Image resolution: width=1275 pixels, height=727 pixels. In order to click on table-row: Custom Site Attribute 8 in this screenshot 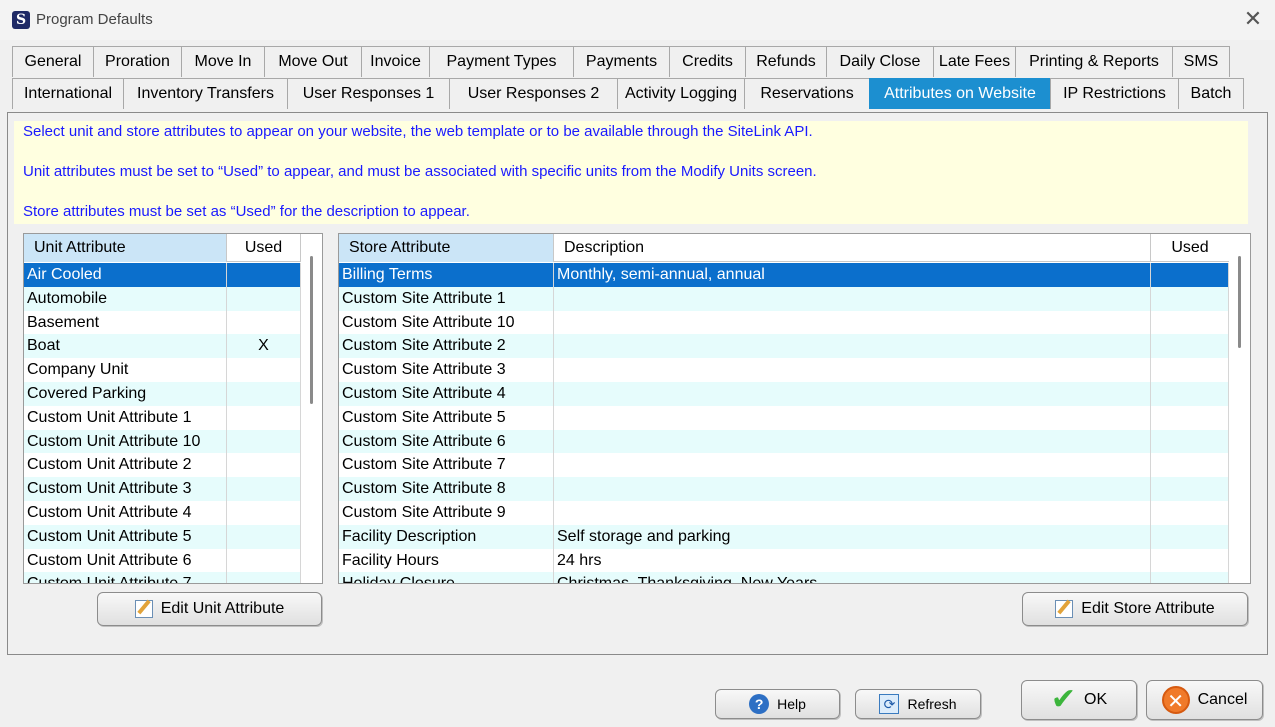, I will do `click(784, 489)`.